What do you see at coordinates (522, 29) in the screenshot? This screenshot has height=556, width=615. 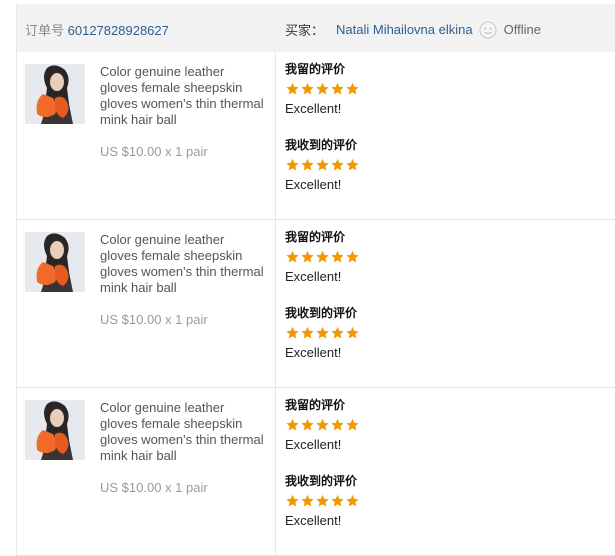 I see `online-status: Offline` at bounding box center [522, 29].